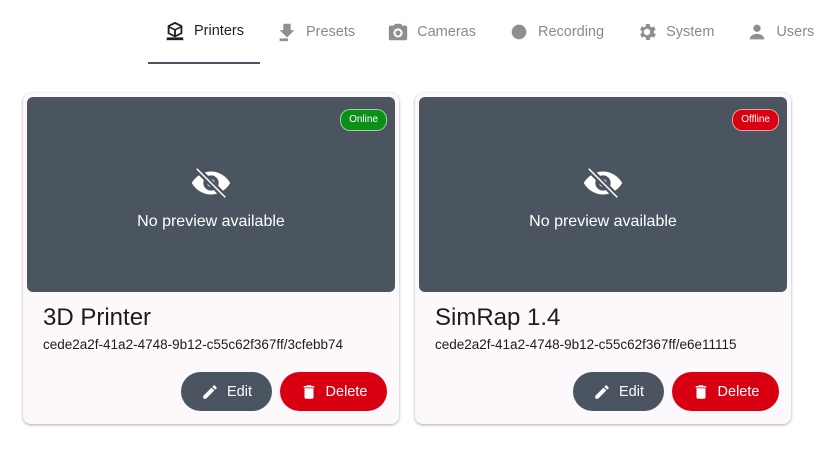 The image size is (820, 457). Describe the element at coordinates (219, 31) in the screenshot. I see `tab-label: Printers` at that location.